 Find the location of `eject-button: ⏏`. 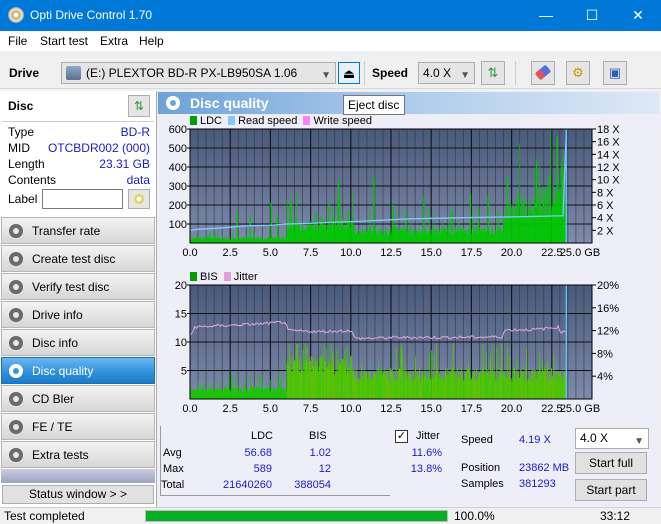

eject-button: ⏏ is located at coordinates (349, 73).